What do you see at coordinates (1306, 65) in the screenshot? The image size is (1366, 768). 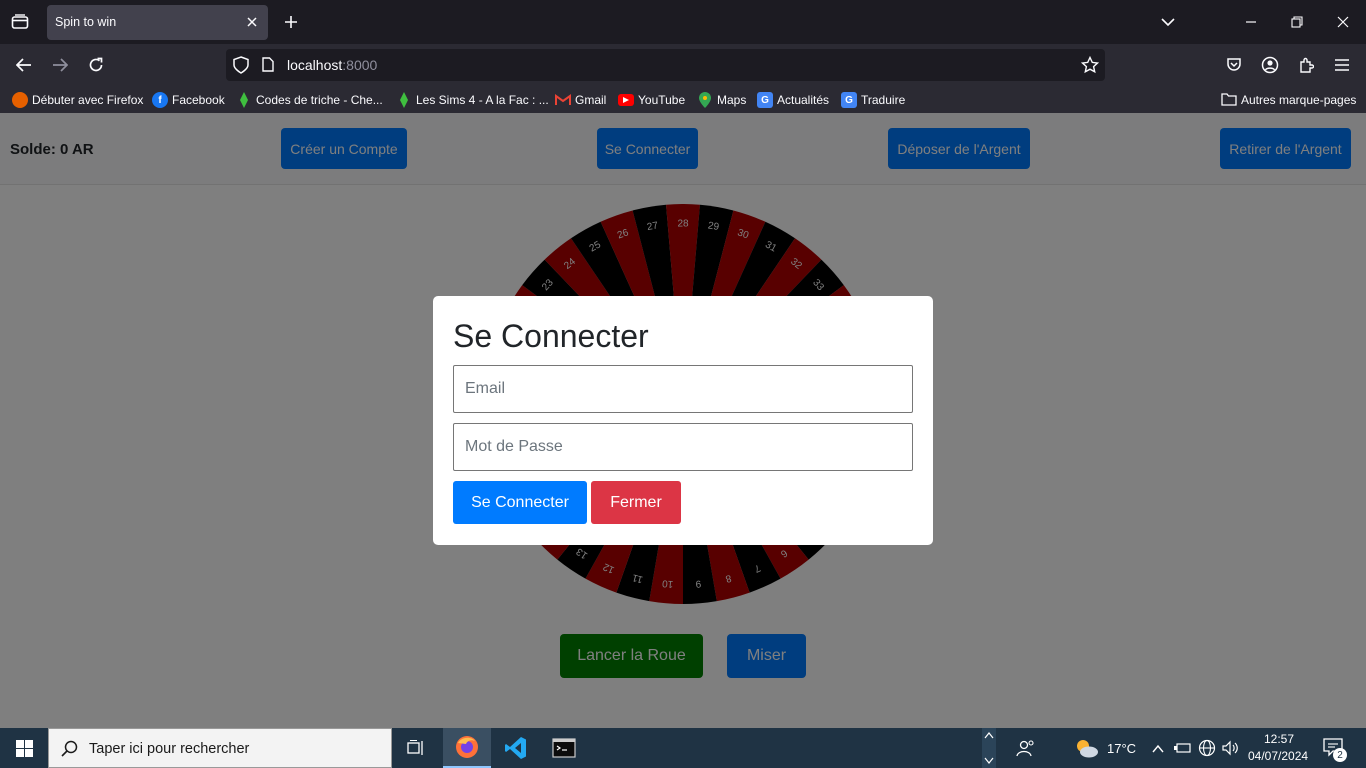 I see `extensions-icon` at bounding box center [1306, 65].